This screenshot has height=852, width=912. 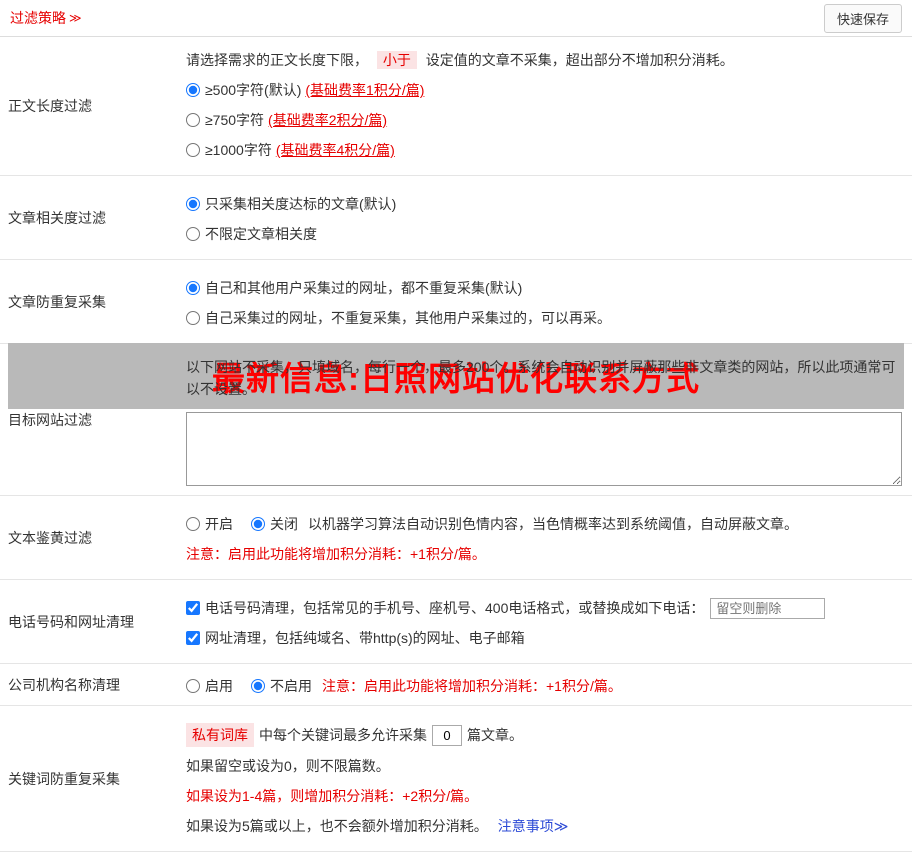 I want to click on porn-off-radio, so click(x=258, y=524).